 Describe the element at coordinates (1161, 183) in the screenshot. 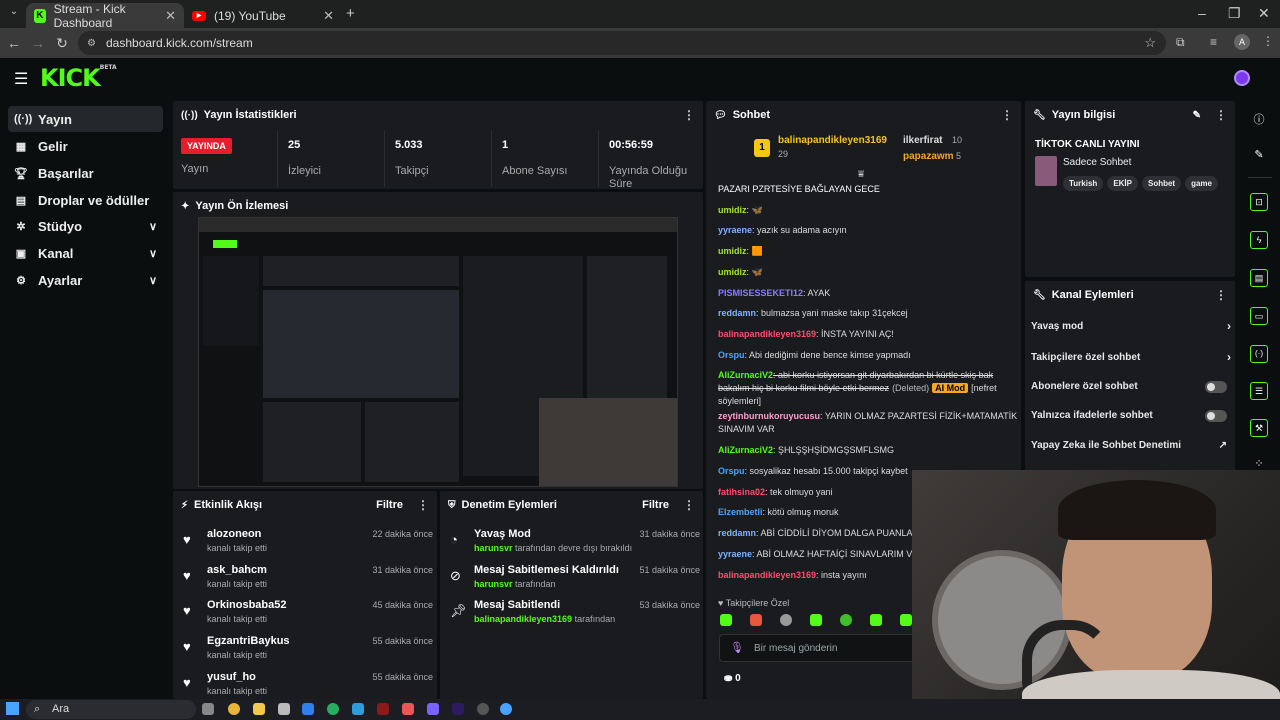

I see `tag-chip: Sohbet` at that location.